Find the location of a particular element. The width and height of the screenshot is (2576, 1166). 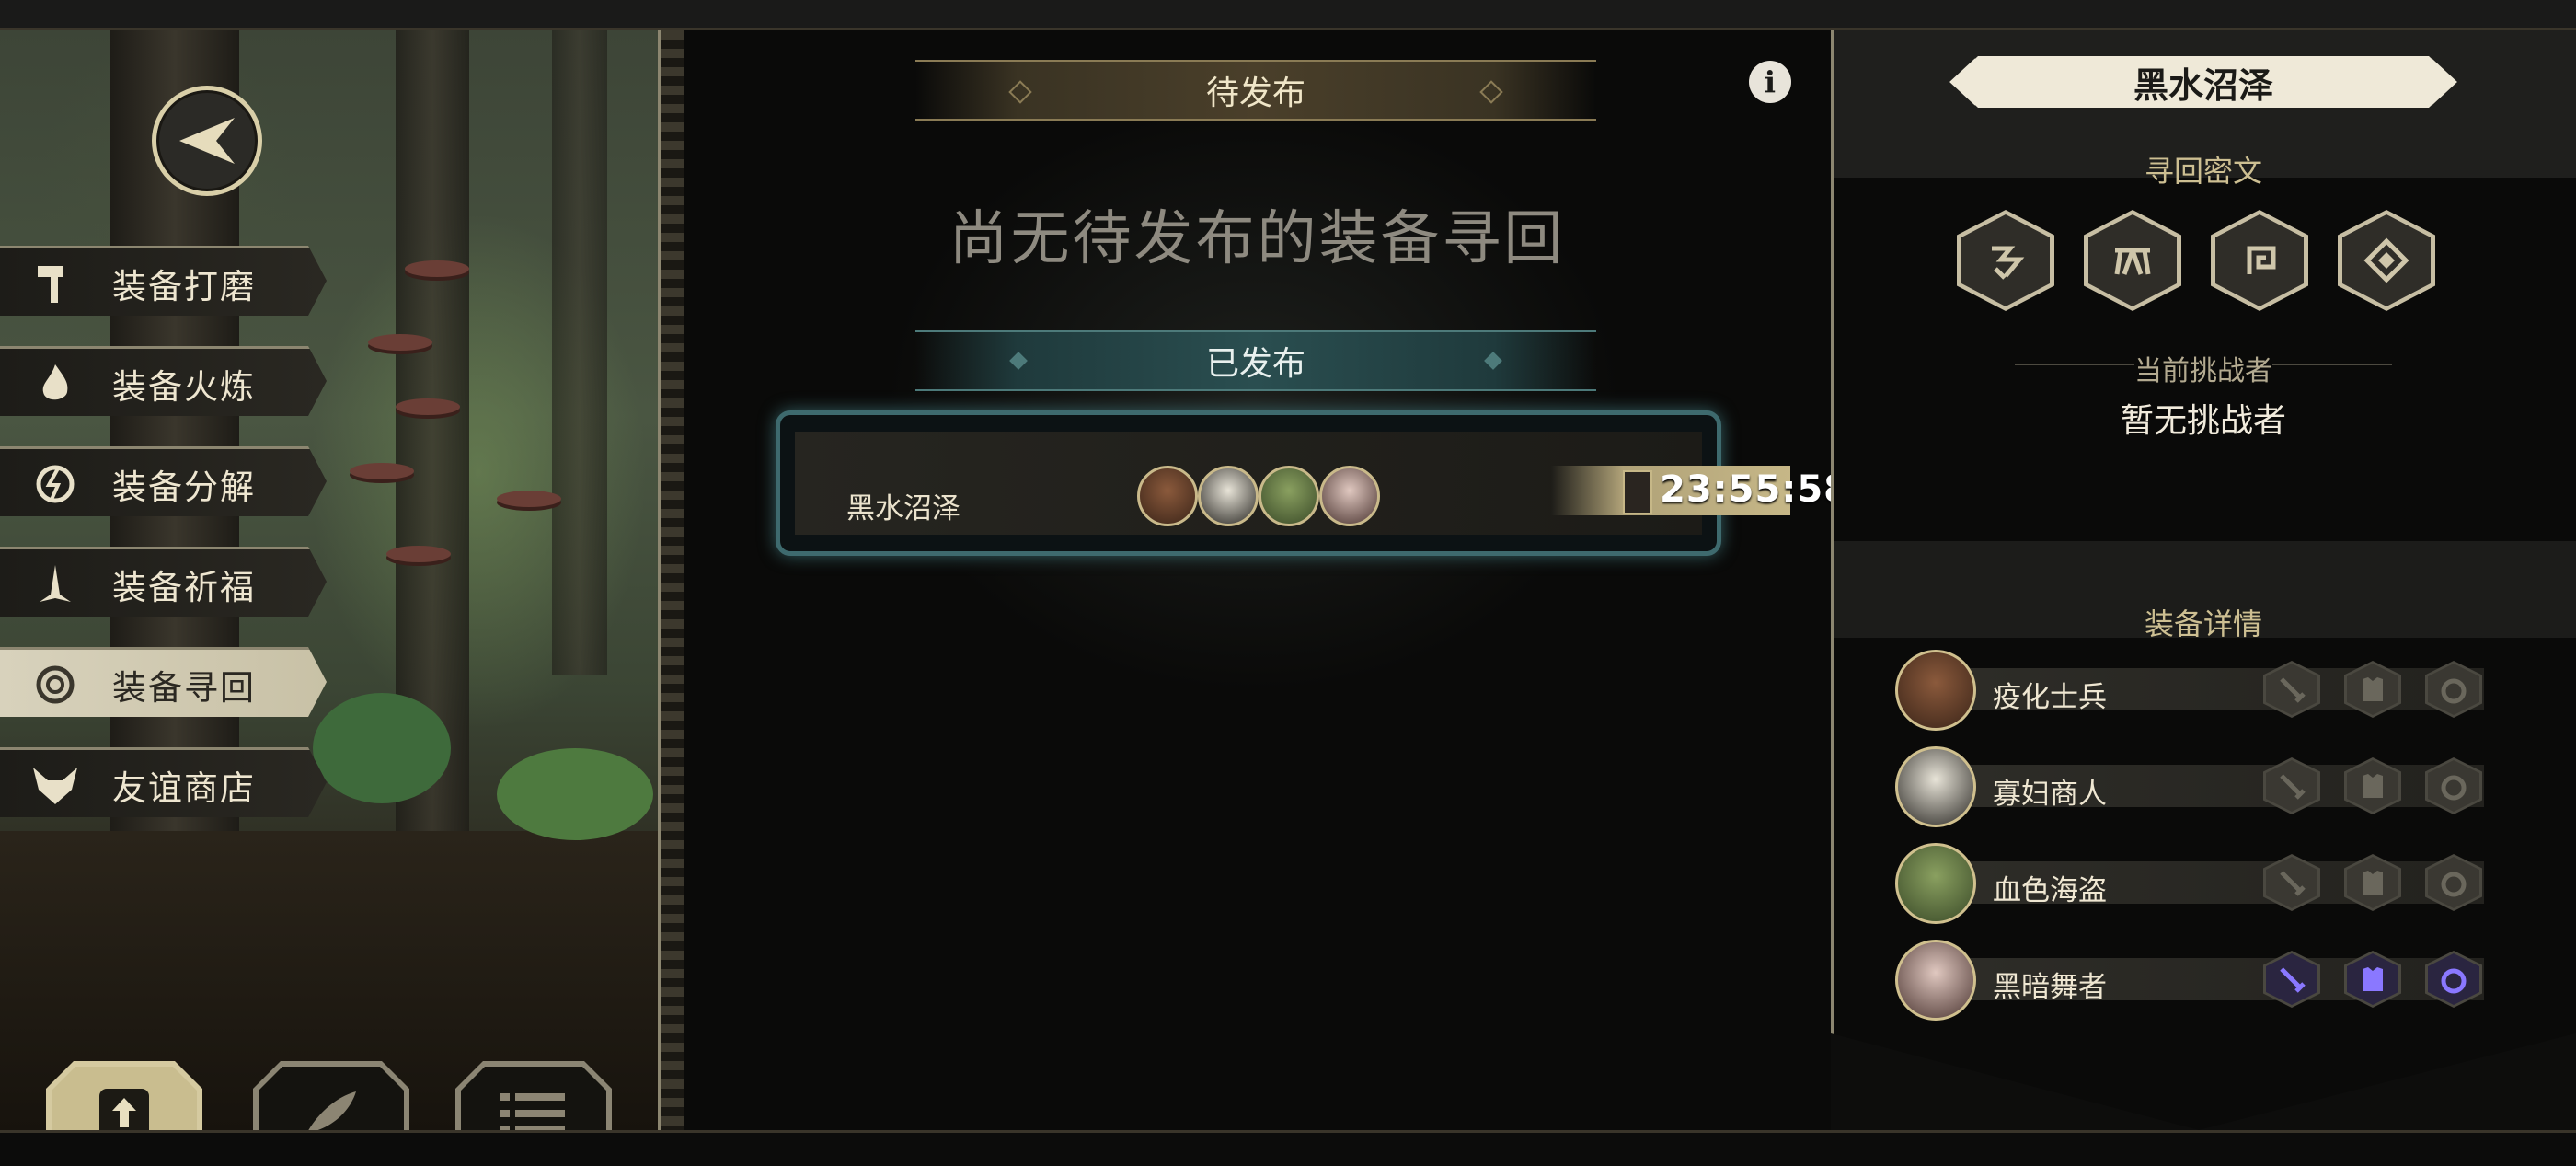

list-icon is located at coordinates (532, 1111).